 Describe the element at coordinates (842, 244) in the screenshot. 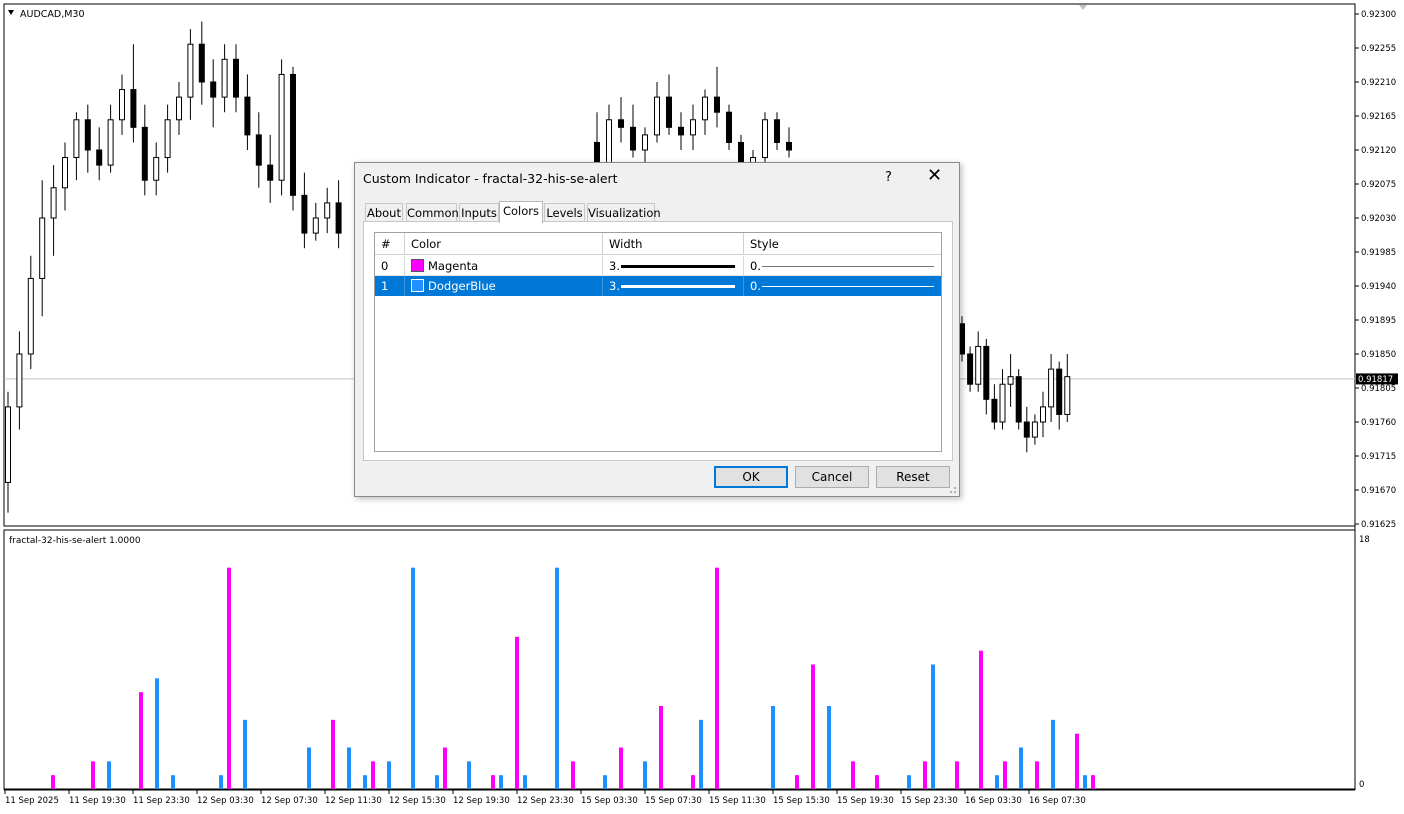

I see `column-header-style: Style` at that location.